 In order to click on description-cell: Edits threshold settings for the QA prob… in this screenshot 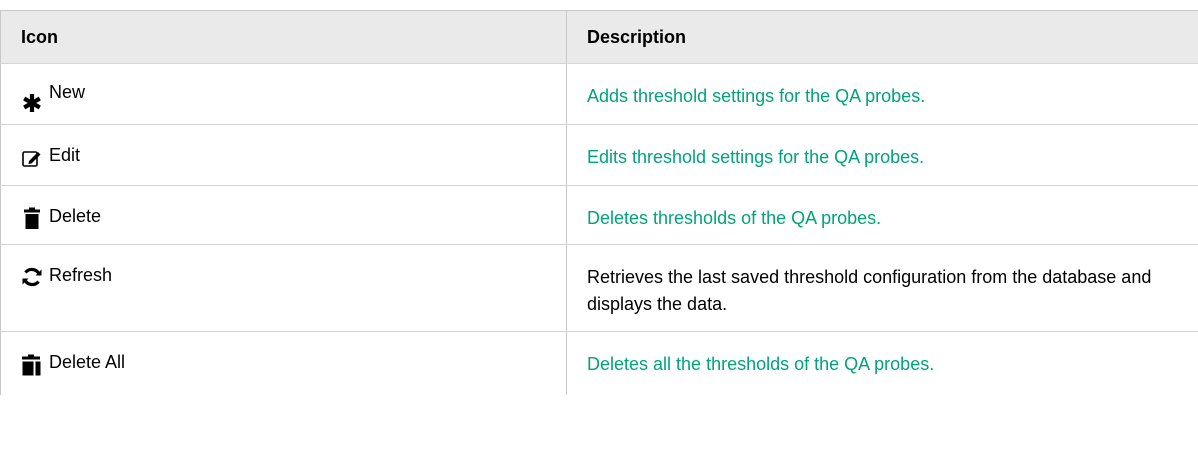, I will do `click(882, 155)`.